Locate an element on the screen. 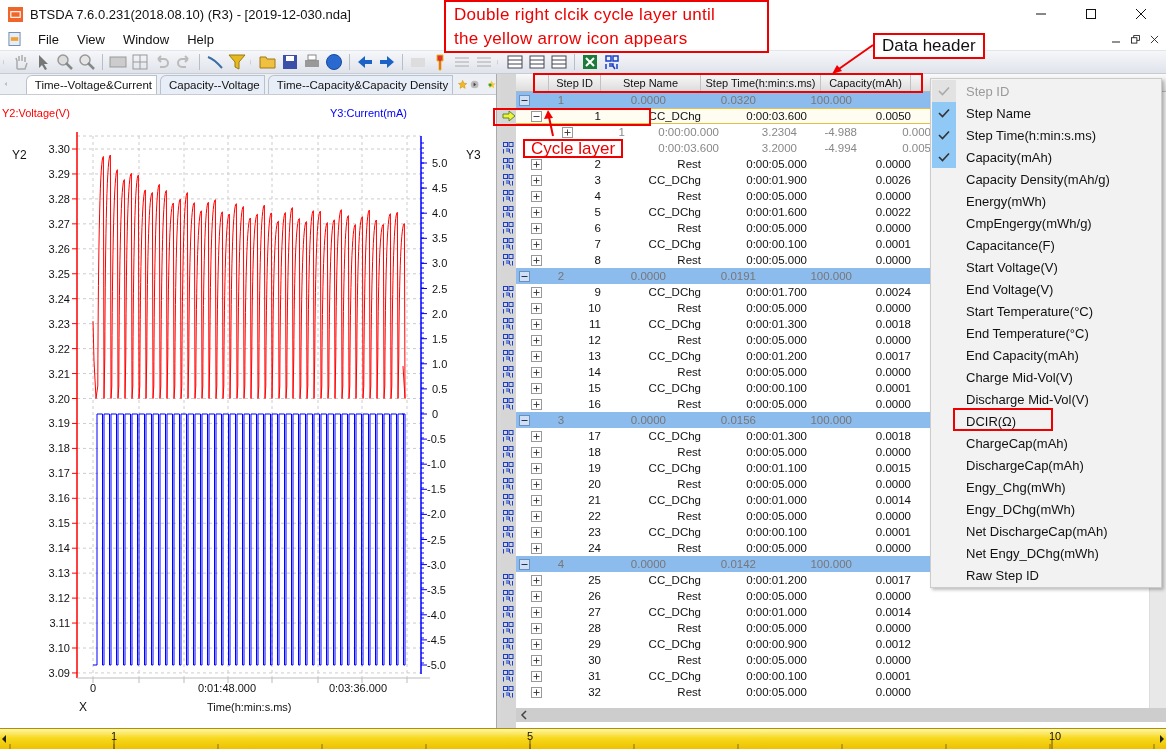 Image resolution: width=1166 pixels, height=749 pixels. chart-tab: Capacity--Voltage is located at coordinates (212, 84).